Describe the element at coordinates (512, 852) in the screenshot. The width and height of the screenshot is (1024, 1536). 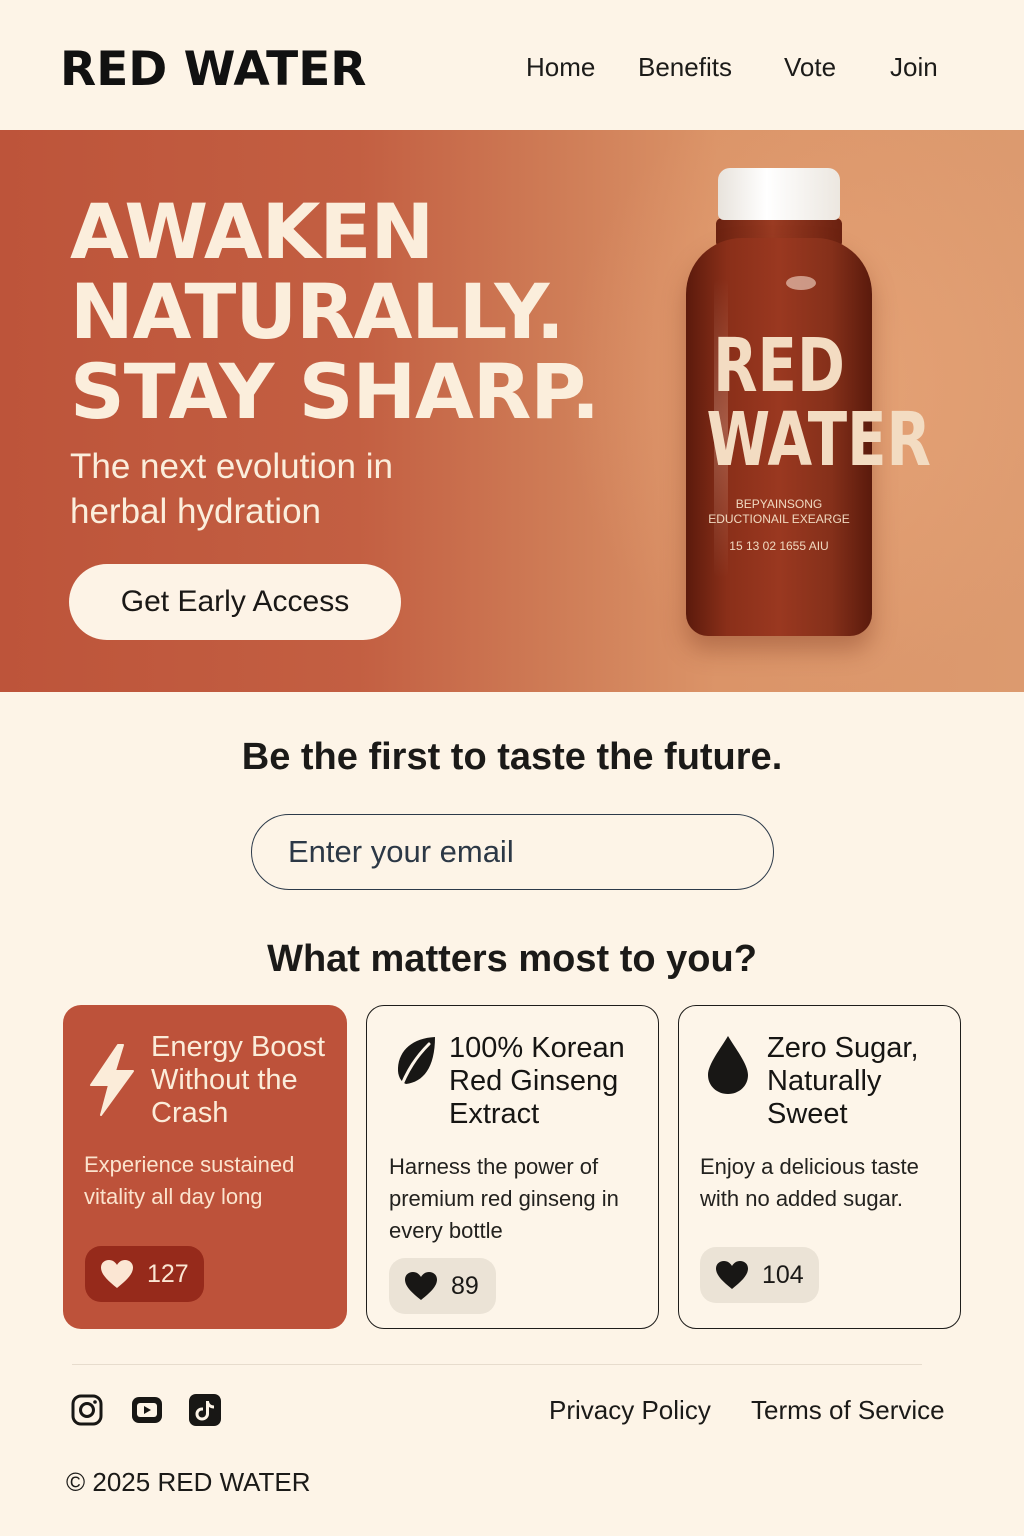
I see `email-input` at that location.